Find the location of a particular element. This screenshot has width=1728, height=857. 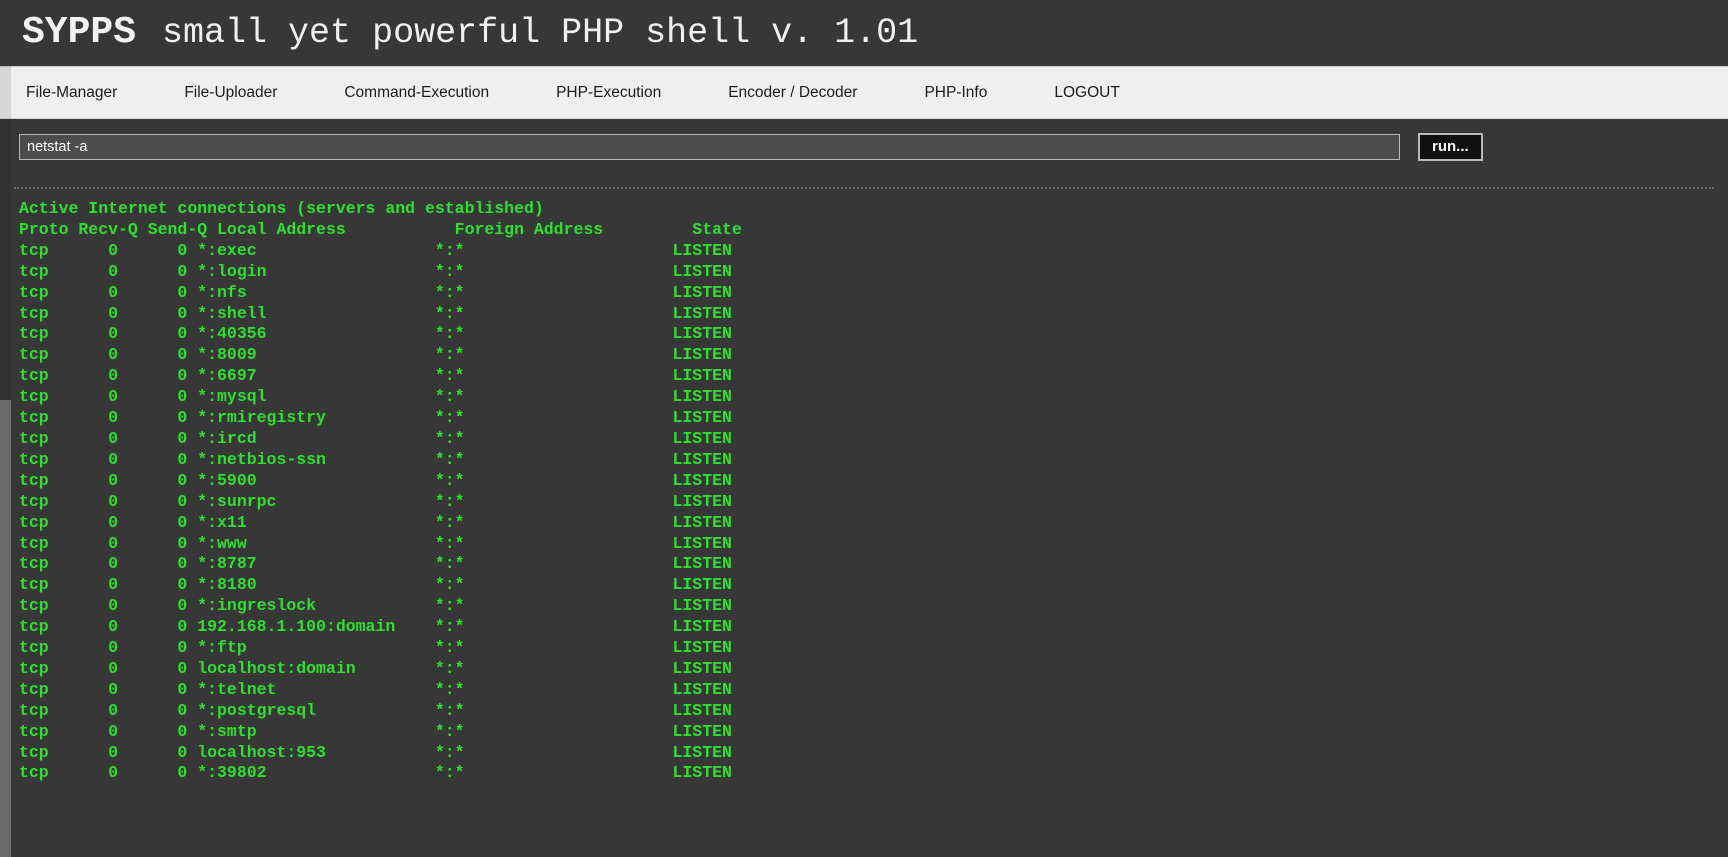

command-input is located at coordinates (709, 147).